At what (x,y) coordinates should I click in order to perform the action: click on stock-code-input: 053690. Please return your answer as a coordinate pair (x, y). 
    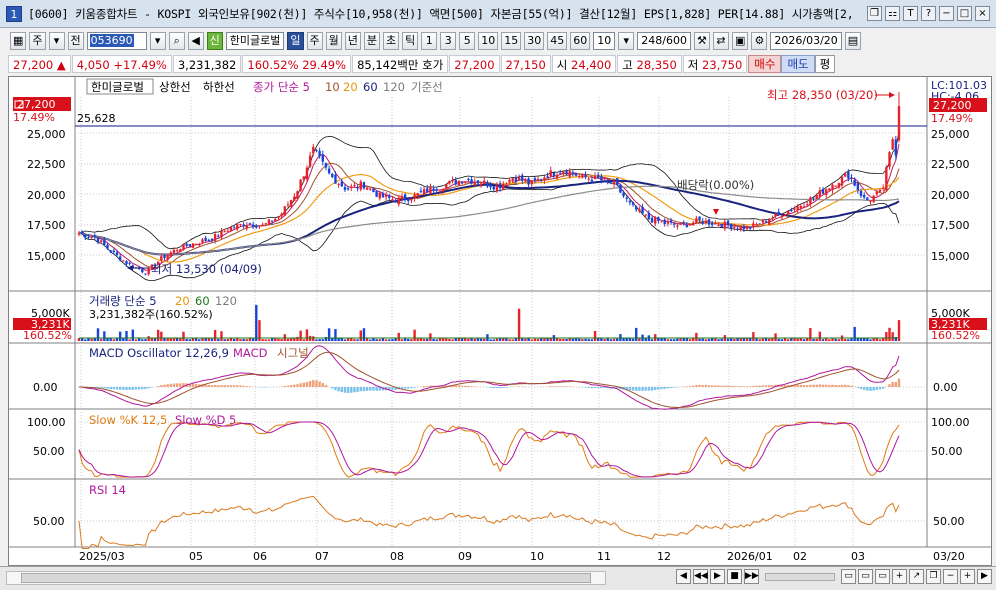
    Looking at the image, I should click on (116, 41).